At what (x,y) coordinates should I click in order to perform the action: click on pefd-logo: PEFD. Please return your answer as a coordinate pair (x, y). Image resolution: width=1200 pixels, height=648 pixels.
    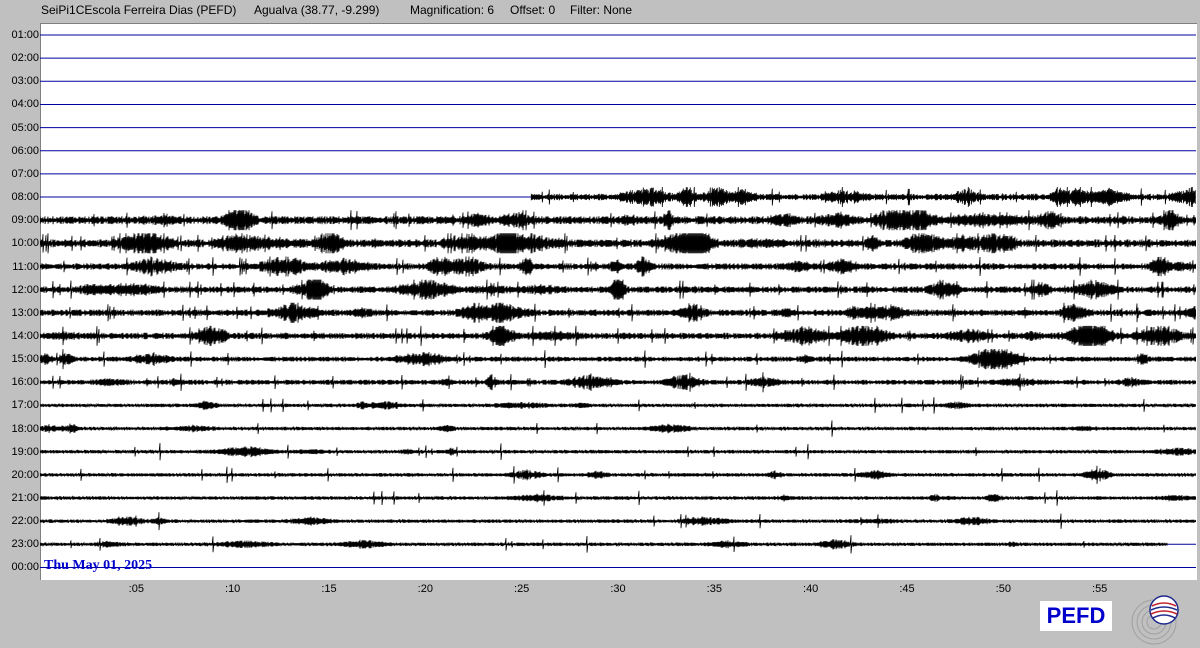
    Looking at the image, I should click on (1076, 616).